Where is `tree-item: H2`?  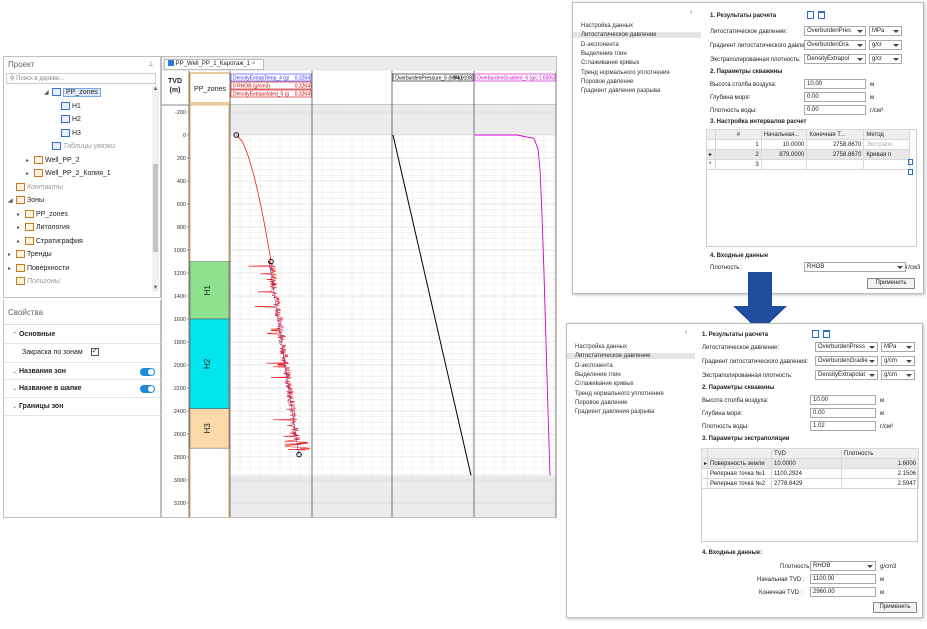
tree-item: H2 is located at coordinates (67, 119).